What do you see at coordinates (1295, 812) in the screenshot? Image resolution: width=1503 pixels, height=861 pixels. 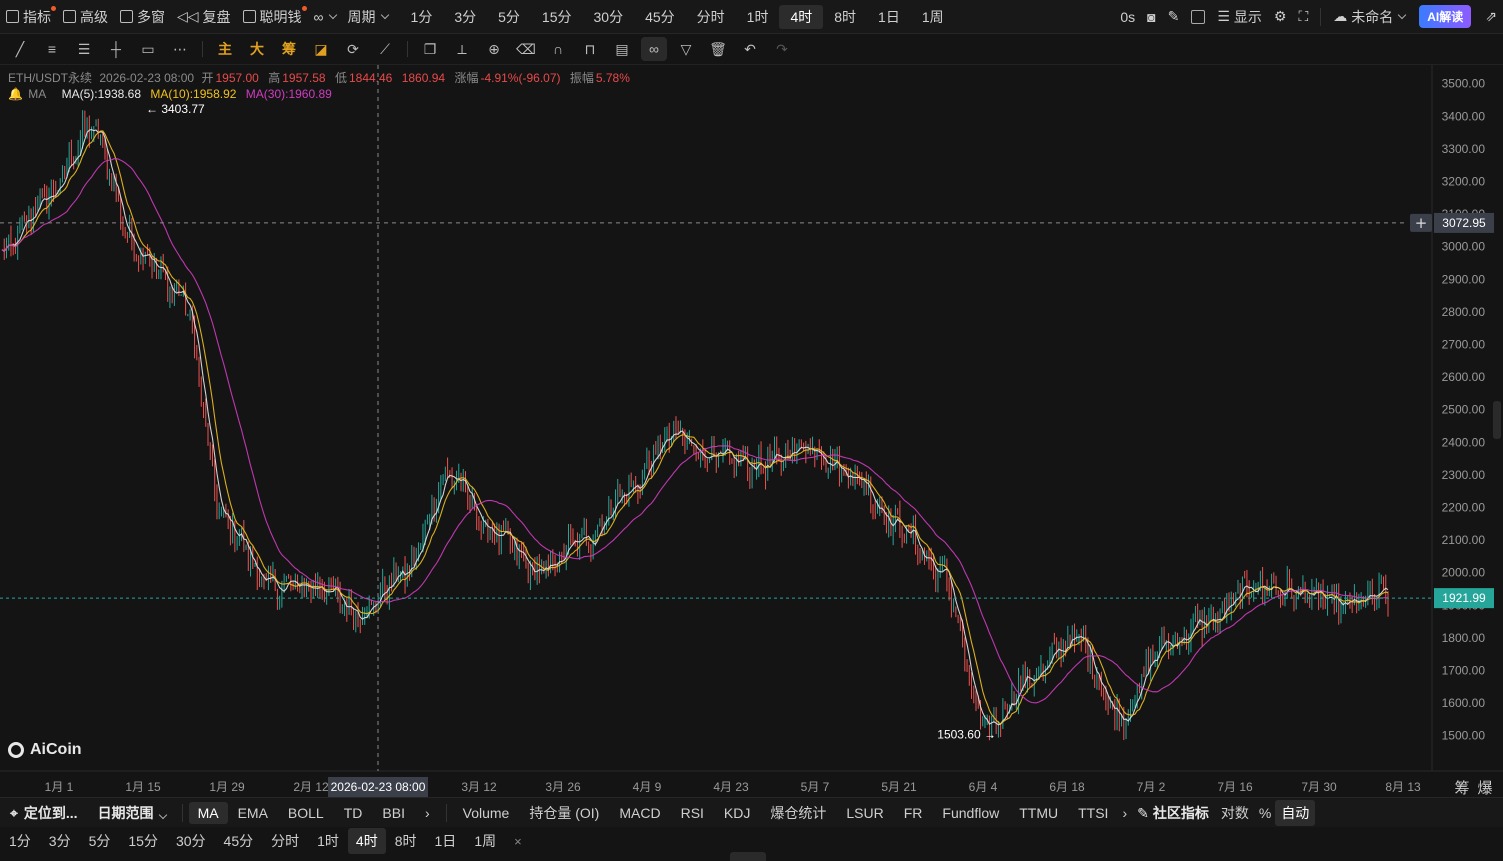 I see `auto-scale-toggle: 自动` at bounding box center [1295, 812].